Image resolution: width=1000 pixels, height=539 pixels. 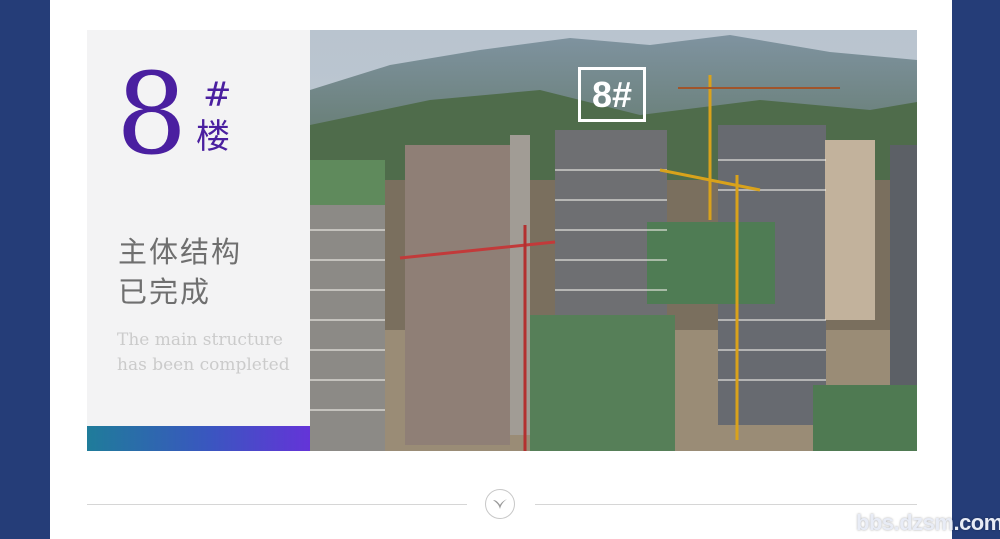 What do you see at coordinates (217, 95) in the screenshot?
I see `hash-mark: #` at bounding box center [217, 95].